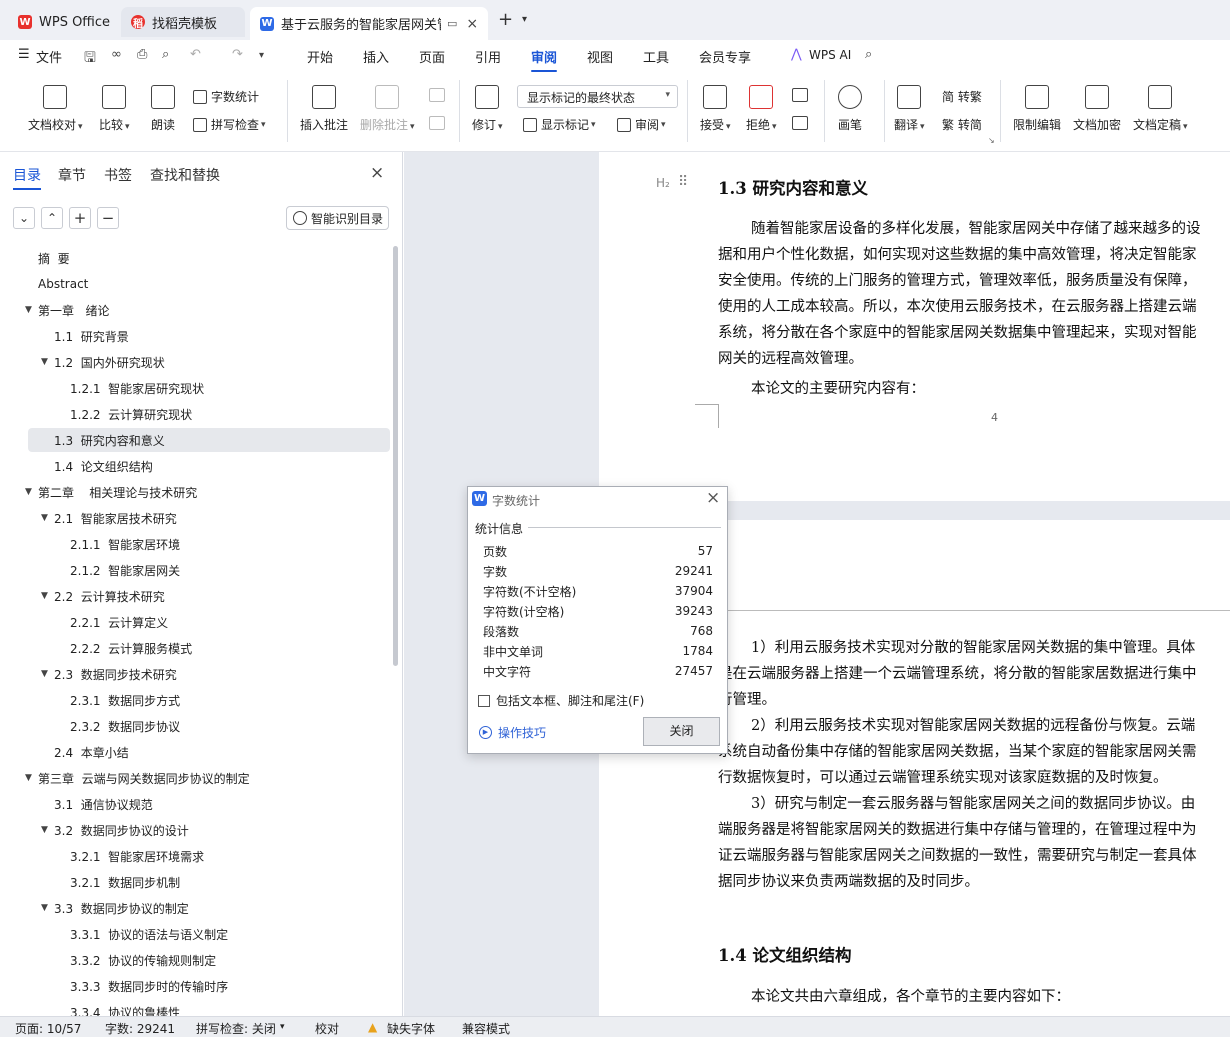  Describe the element at coordinates (796, 54) in the screenshot. I see `wps-ai-icon: ⋀` at that location.